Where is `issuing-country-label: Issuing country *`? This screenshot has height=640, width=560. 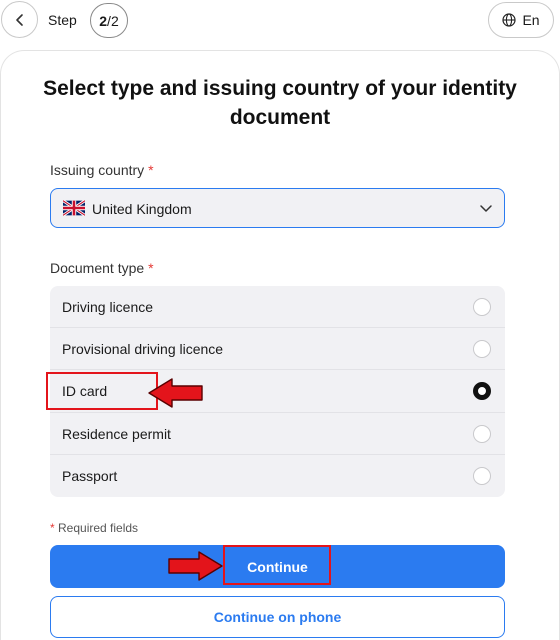
issuing-country-label: Issuing country * is located at coordinates (102, 170).